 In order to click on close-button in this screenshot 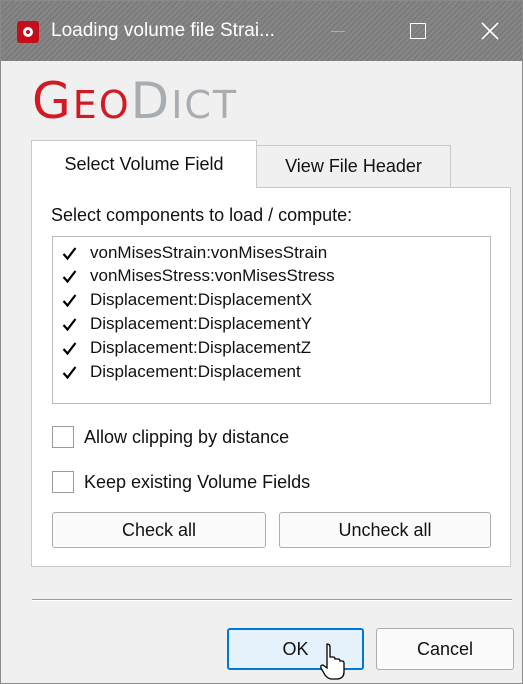, I will do `click(490, 31)`.